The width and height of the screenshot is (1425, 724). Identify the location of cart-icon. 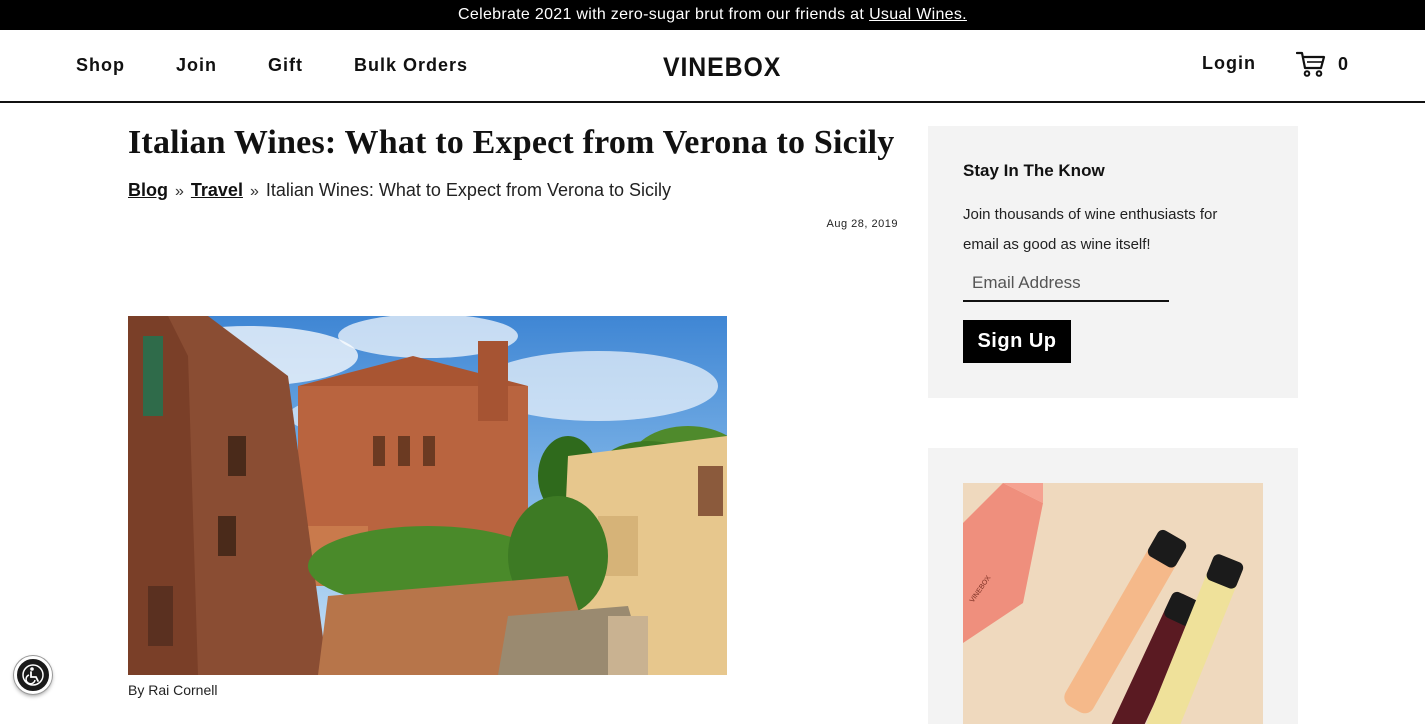
(1311, 64).